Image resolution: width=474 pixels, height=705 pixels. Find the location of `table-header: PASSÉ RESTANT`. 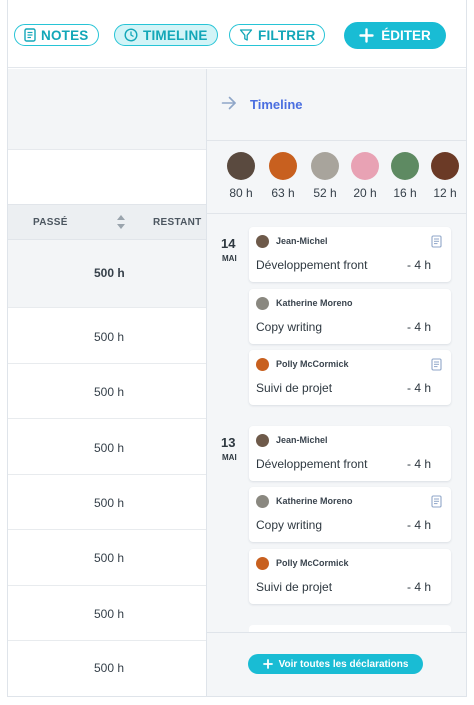

table-header: PASSÉ RESTANT is located at coordinates (107, 222).